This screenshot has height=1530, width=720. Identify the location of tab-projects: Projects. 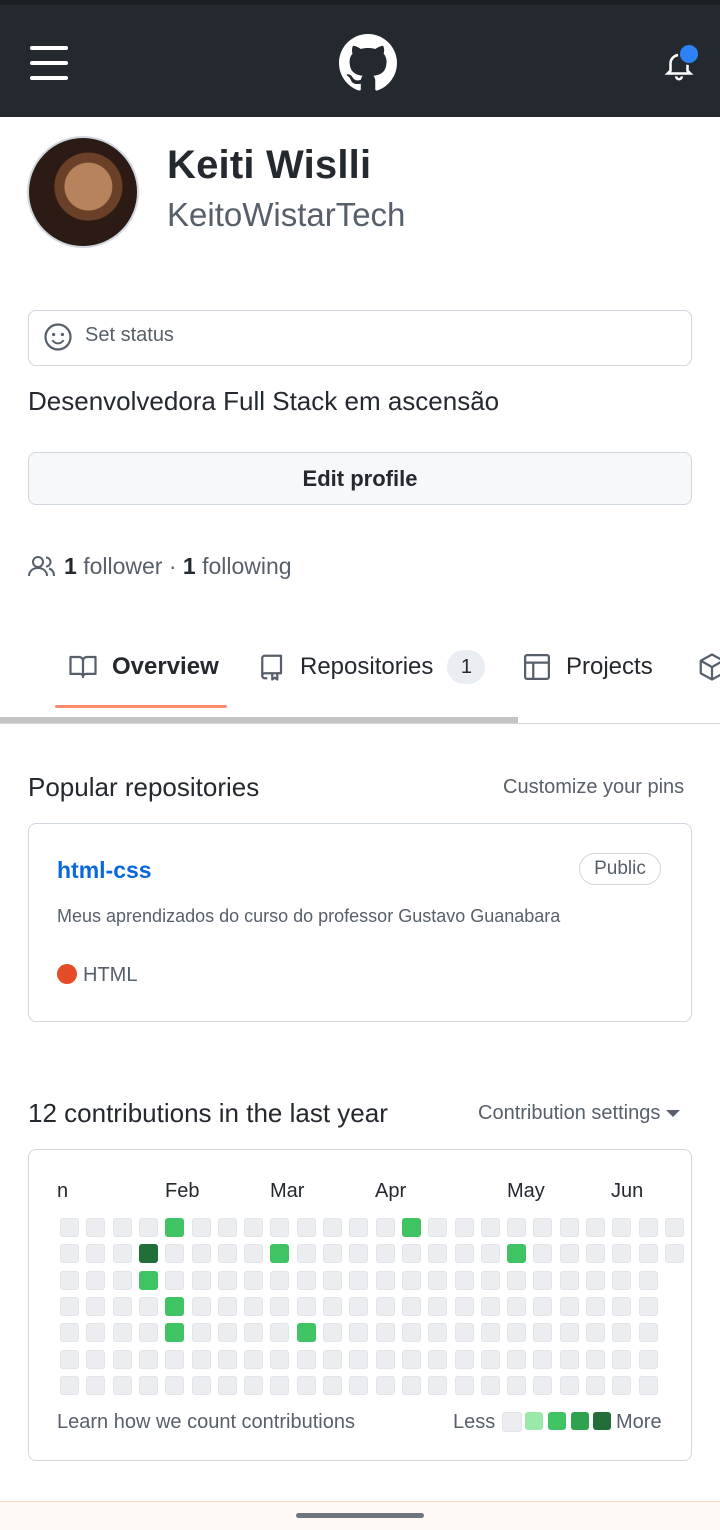
(587, 667).